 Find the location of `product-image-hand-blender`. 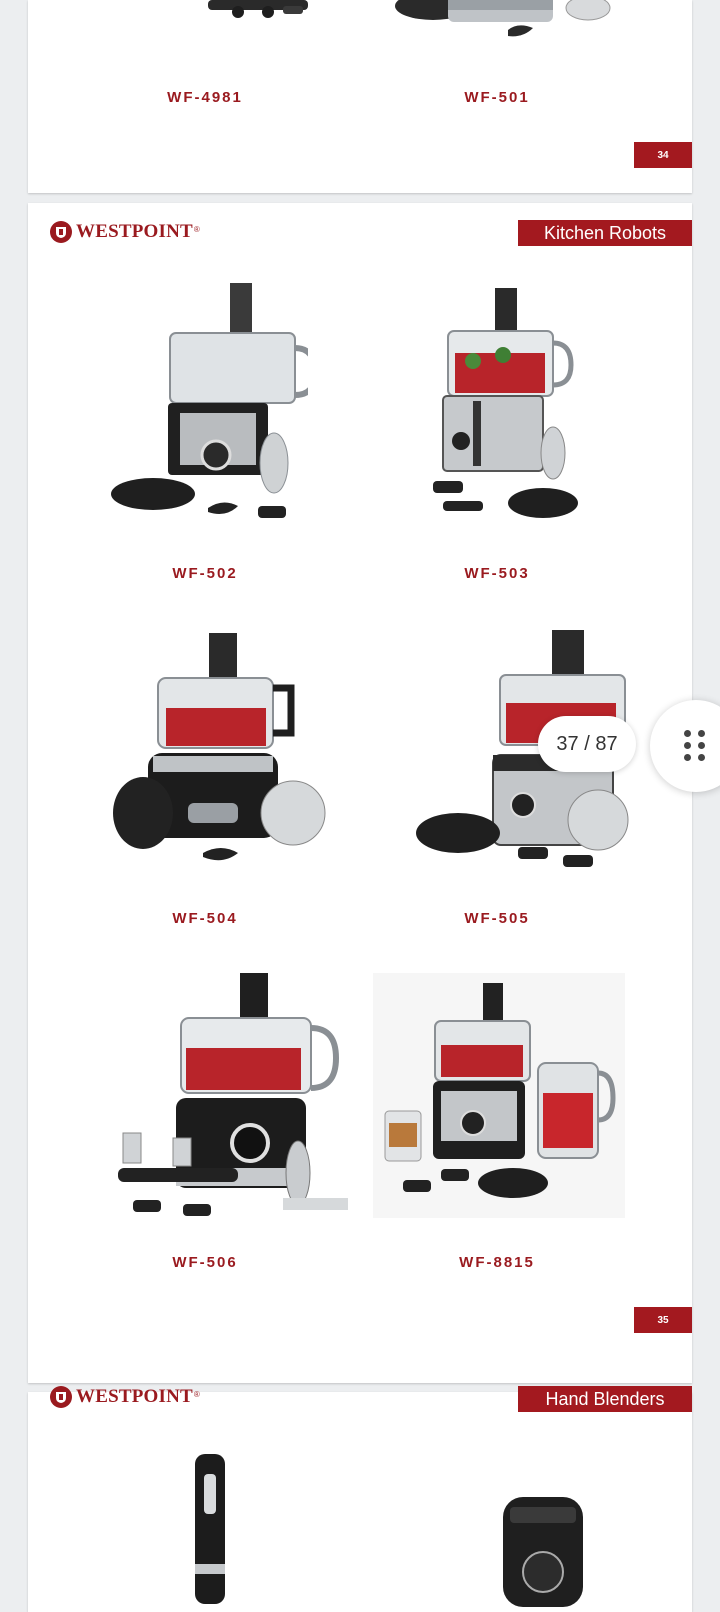

product-image-hand-blender is located at coordinates (210, 1529).